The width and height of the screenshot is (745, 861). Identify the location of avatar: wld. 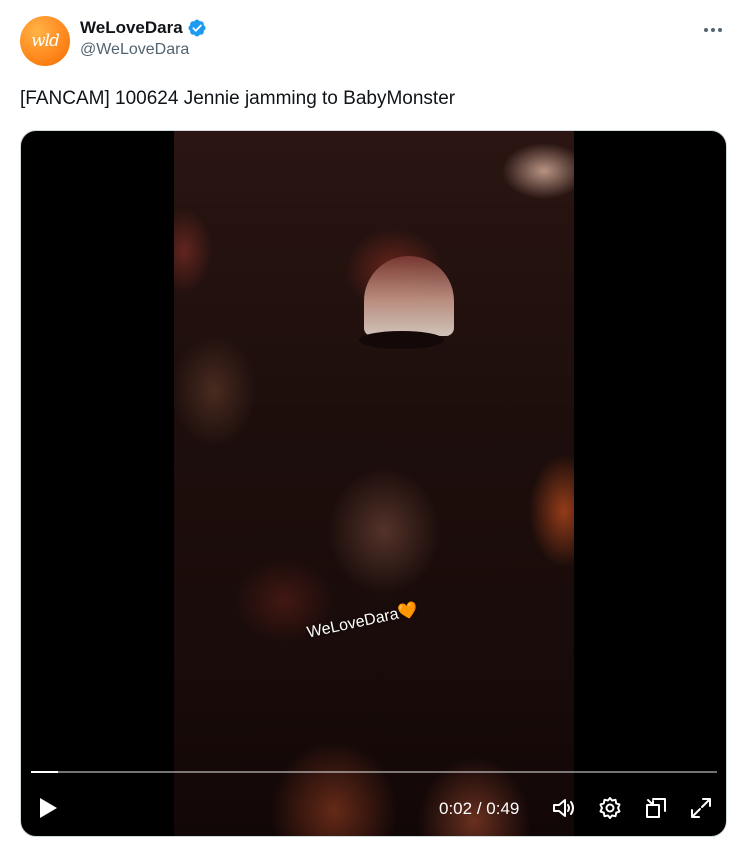
(45, 41).